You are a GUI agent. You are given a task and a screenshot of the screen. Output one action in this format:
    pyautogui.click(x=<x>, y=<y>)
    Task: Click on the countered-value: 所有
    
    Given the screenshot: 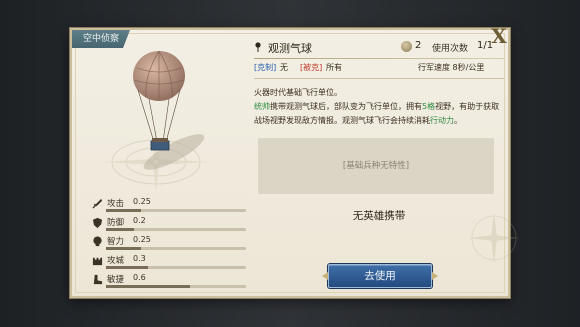 What is the action you would take?
    pyautogui.click(x=334, y=67)
    